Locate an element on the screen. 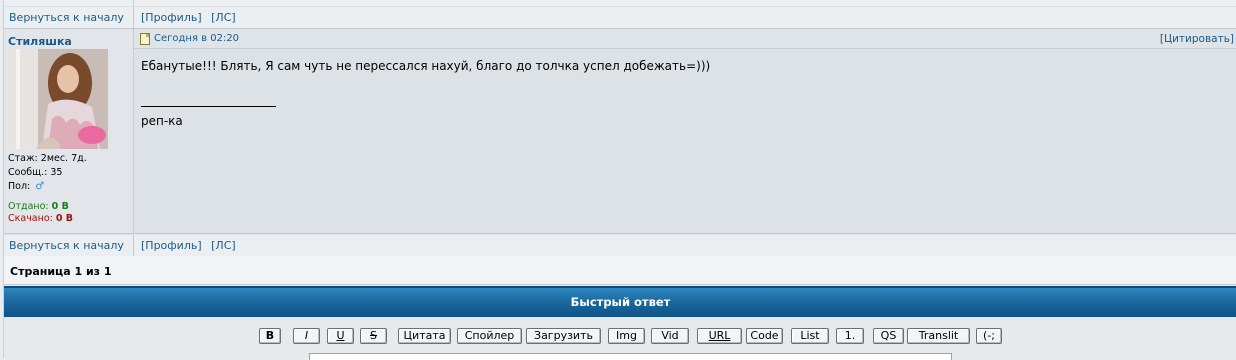  downloaded-stat: Скачано: 0 B is located at coordinates (41, 218).